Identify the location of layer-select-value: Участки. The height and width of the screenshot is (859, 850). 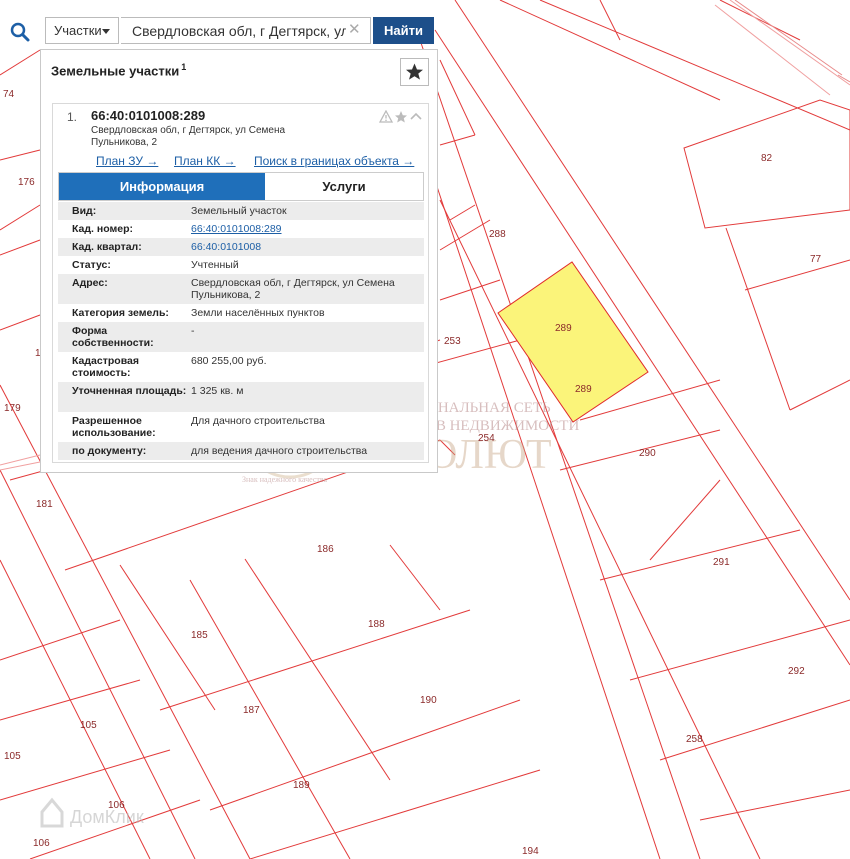
(78, 30).